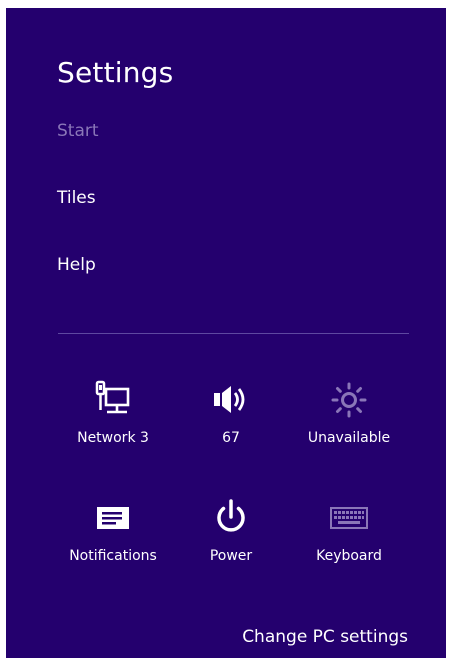 The width and height of the screenshot is (452, 658). What do you see at coordinates (113, 556) in the screenshot?
I see `notifications-label: Notifications` at bounding box center [113, 556].